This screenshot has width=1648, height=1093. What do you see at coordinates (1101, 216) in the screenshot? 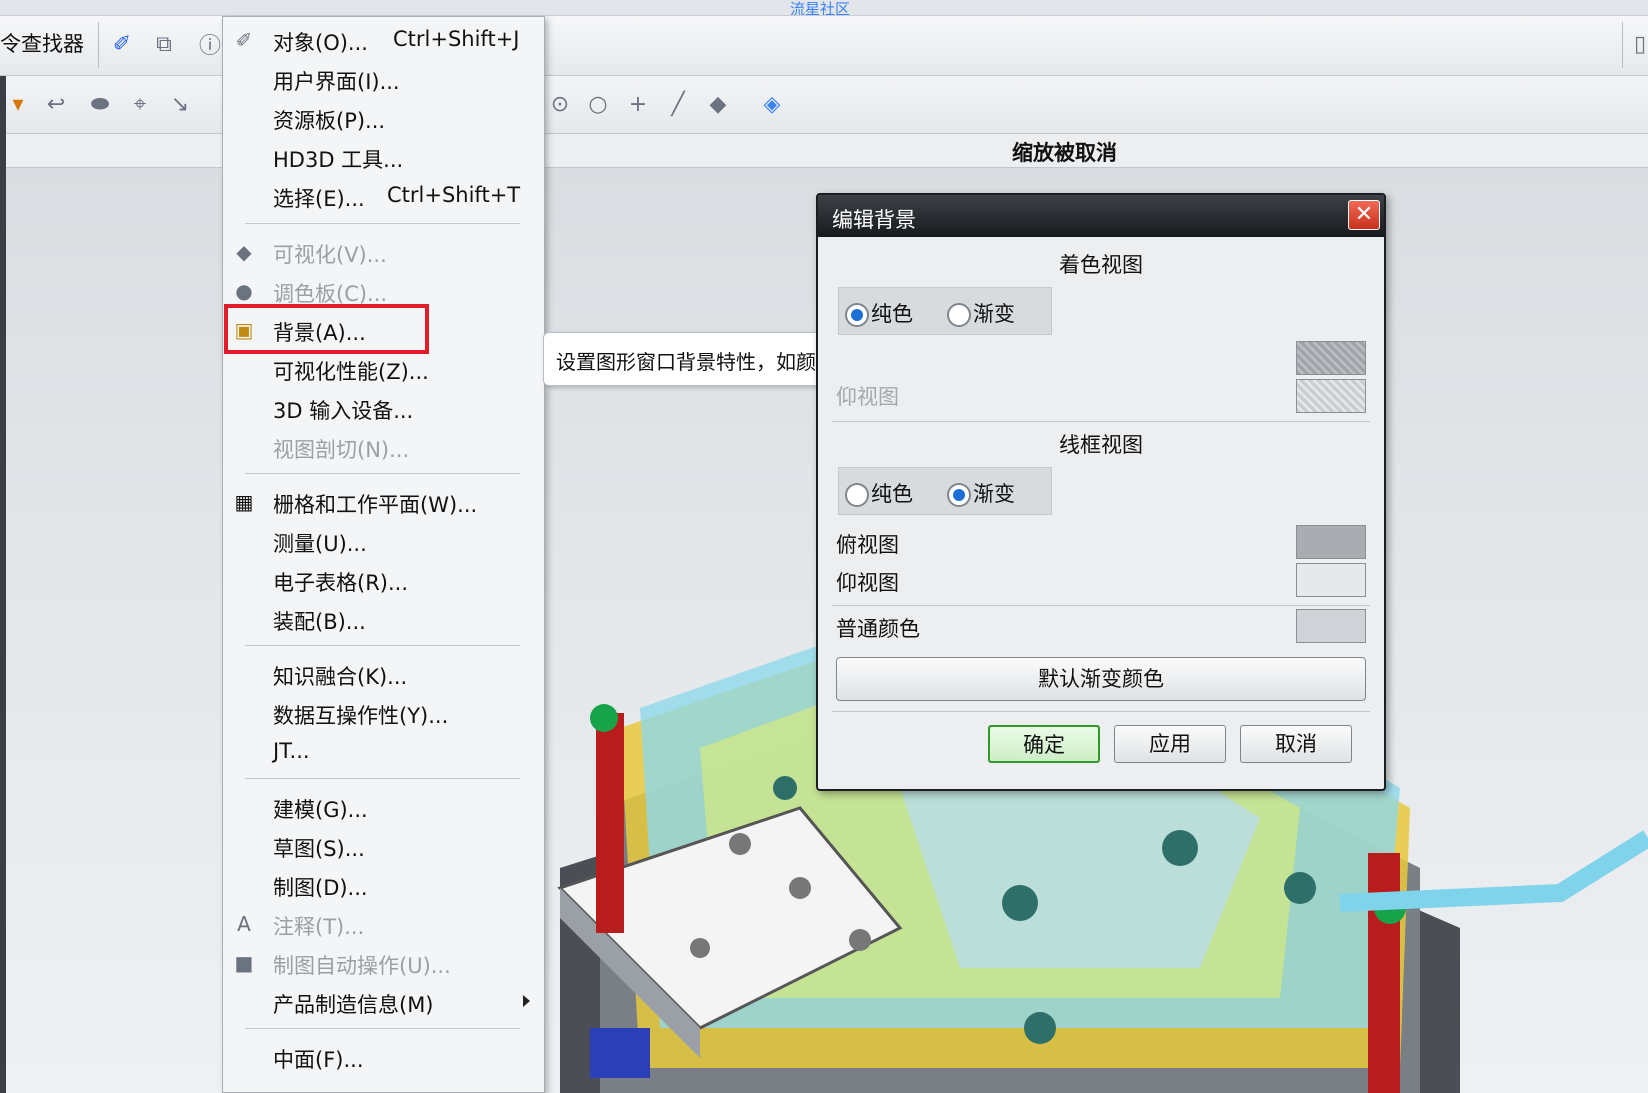
I see `dialog-title-bar: 编辑背景 ✕` at bounding box center [1101, 216].